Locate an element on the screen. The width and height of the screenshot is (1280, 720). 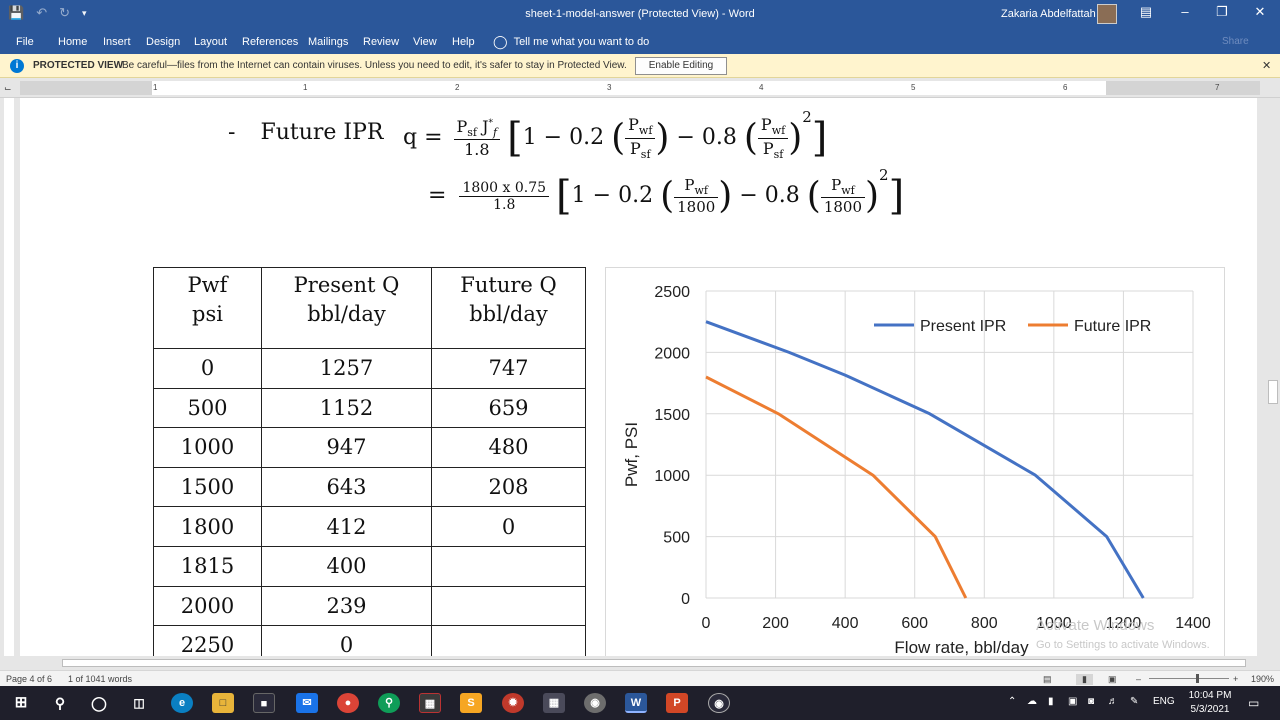
minimize-icon: – is located at coordinates (1185, 11).